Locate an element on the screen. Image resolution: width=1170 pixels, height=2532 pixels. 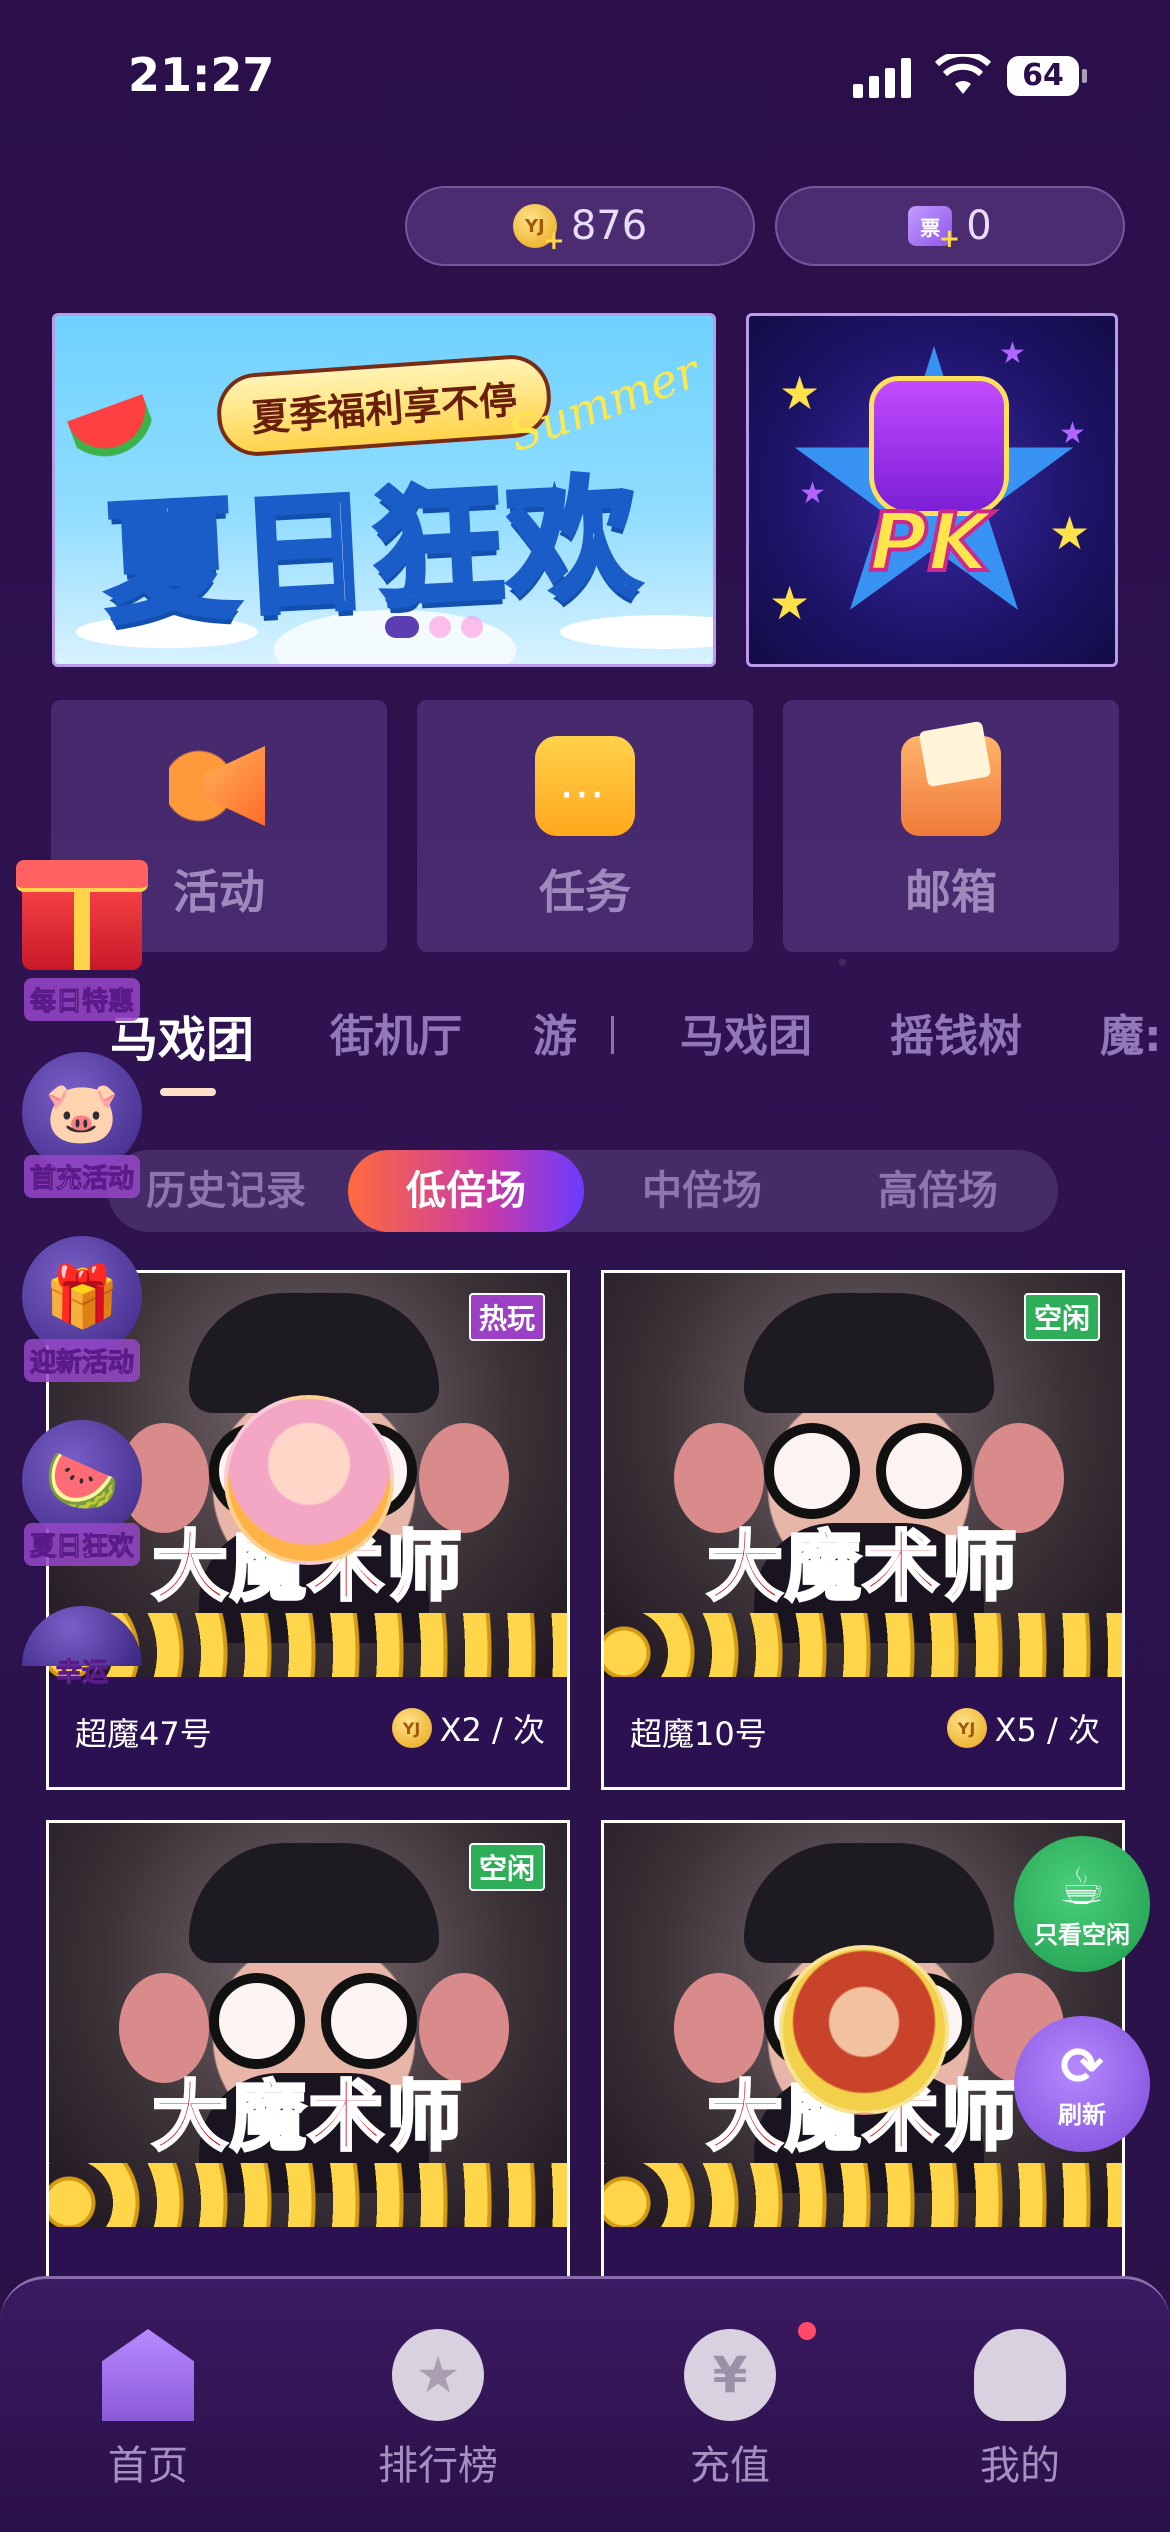
cellular-signal-icon is located at coordinates (884, 78).